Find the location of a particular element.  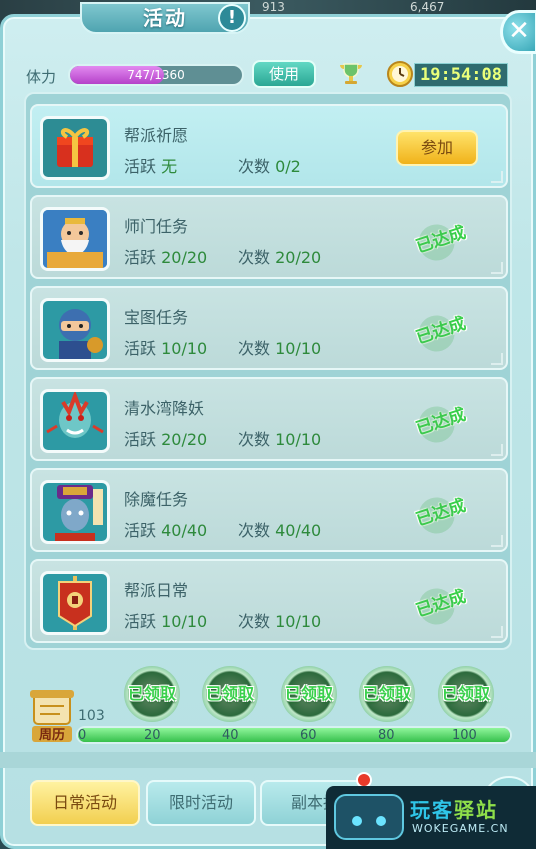

progress-tick: 60 is located at coordinates (308, 735).